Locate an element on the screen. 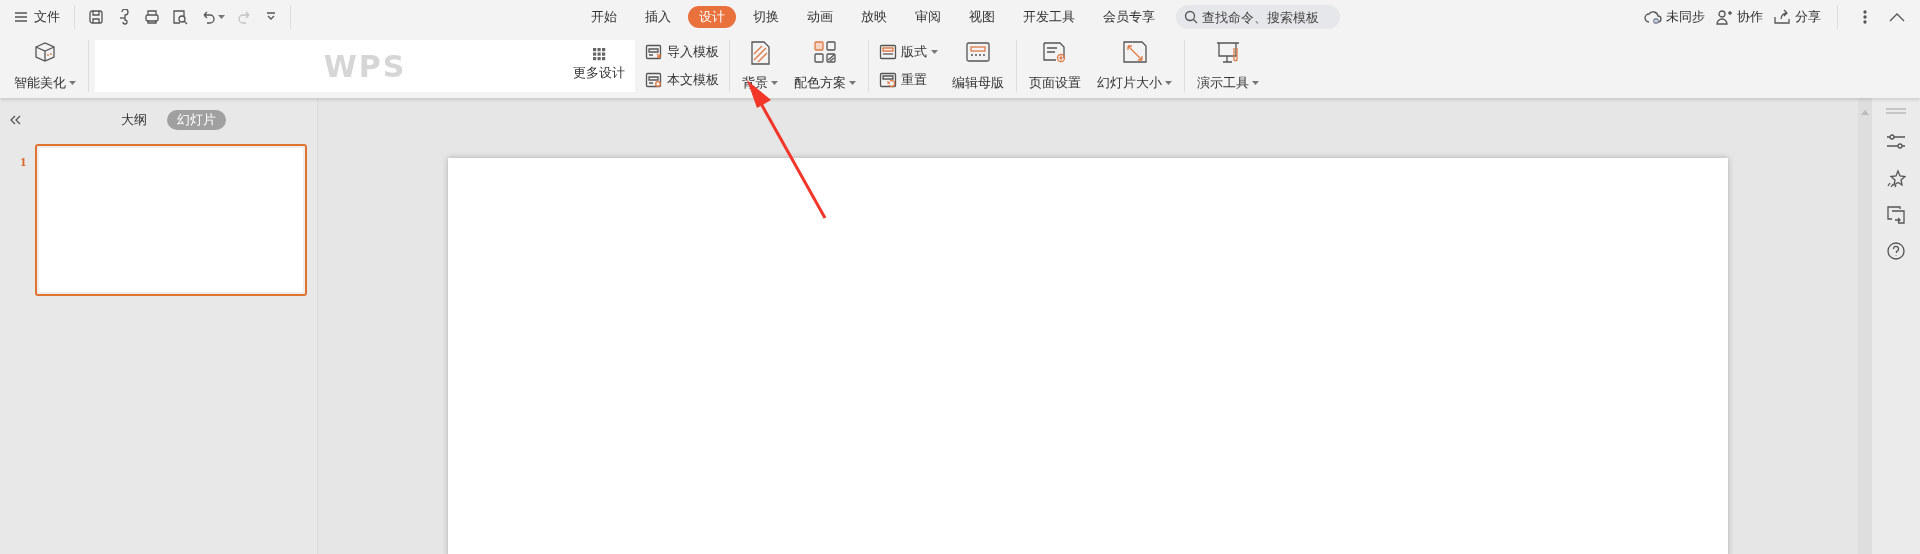  reset-icon is located at coordinates (888, 80).